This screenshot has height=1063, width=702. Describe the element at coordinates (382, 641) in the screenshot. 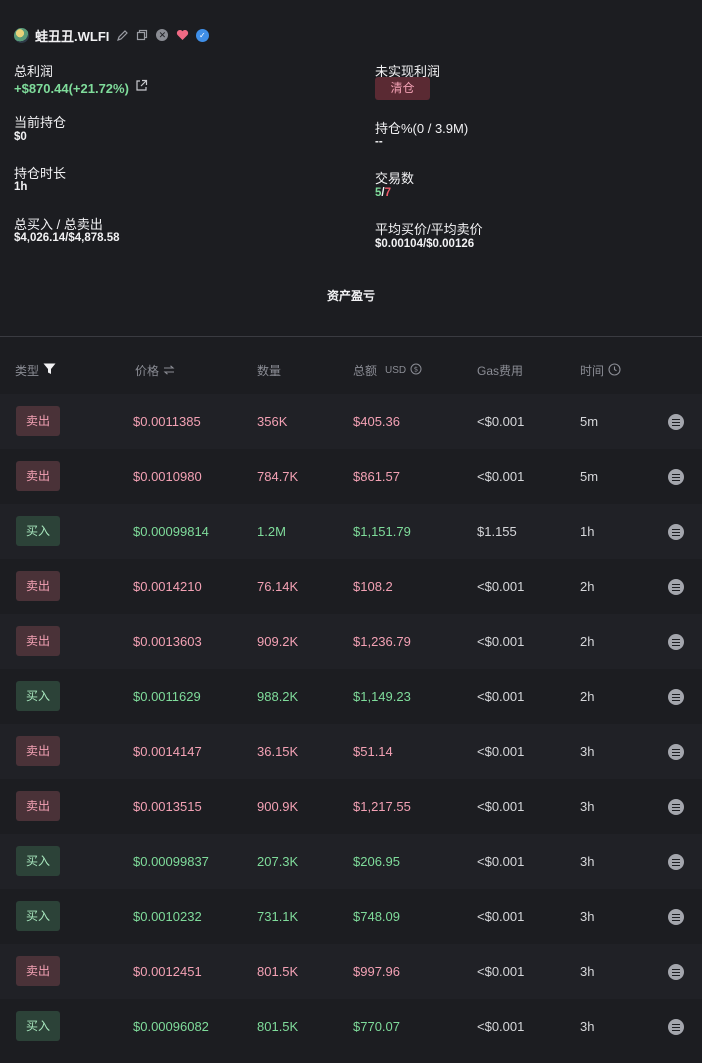

I see `trade-total: $1,236.79` at that location.